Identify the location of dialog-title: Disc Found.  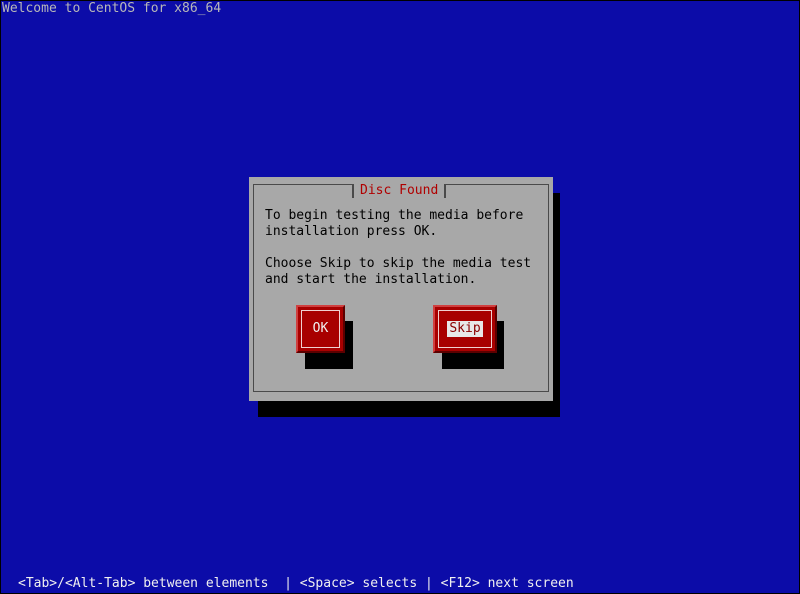
(399, 191).